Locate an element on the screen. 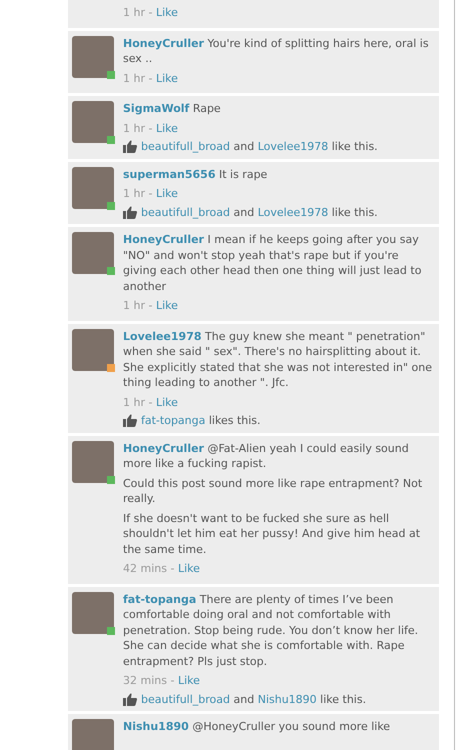 The height and width of the screenshot is (750, 458). comment-text: fat-topanga There are plenty of times I’ve been comfortable doing oral and not comfortable with penetration. Stop being rude. You don’t know her life. She can decide what she is comfortable with. Rape entrapment? Pls just stop. is located at coordinates (271, 630).